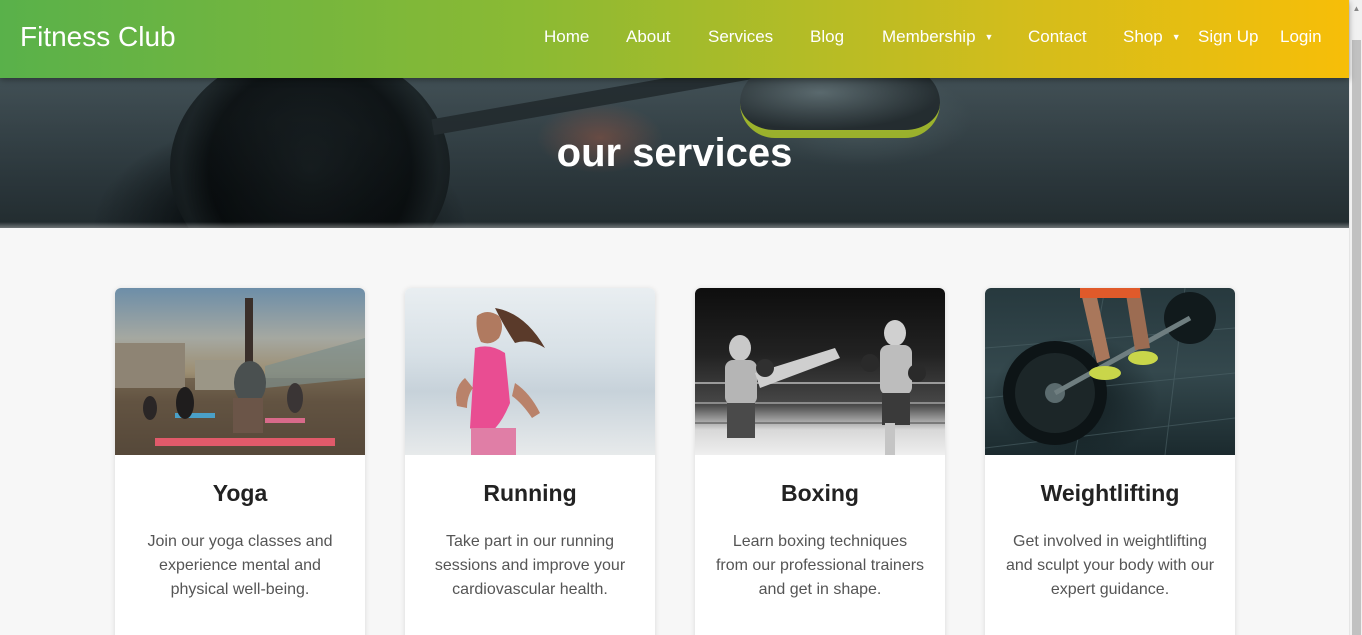 This screenshot has height=635, width=1362. Describe the element at coordinates (530, 493) in the screenshot. I see `service-title: Running` at that location.